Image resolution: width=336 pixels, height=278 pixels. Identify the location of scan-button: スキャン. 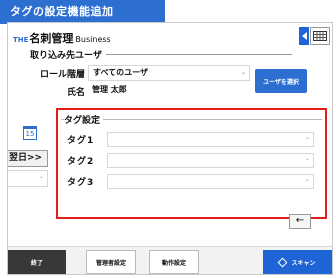
(297, 262).